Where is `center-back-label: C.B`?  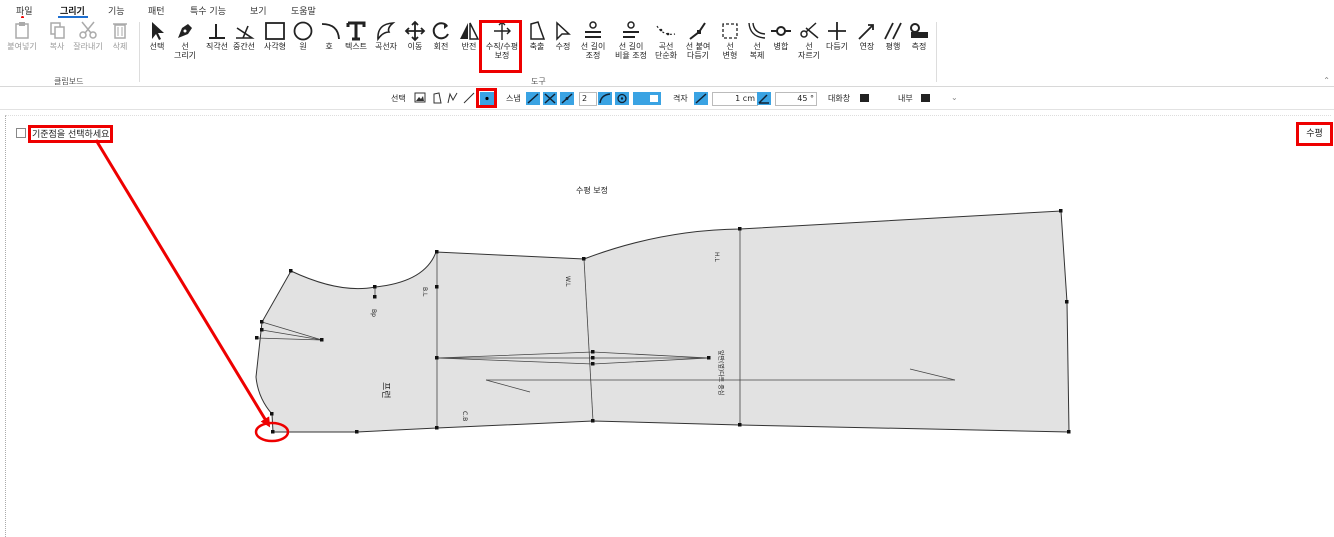 center-back-label: C.B is located at coordinates (464, 416).